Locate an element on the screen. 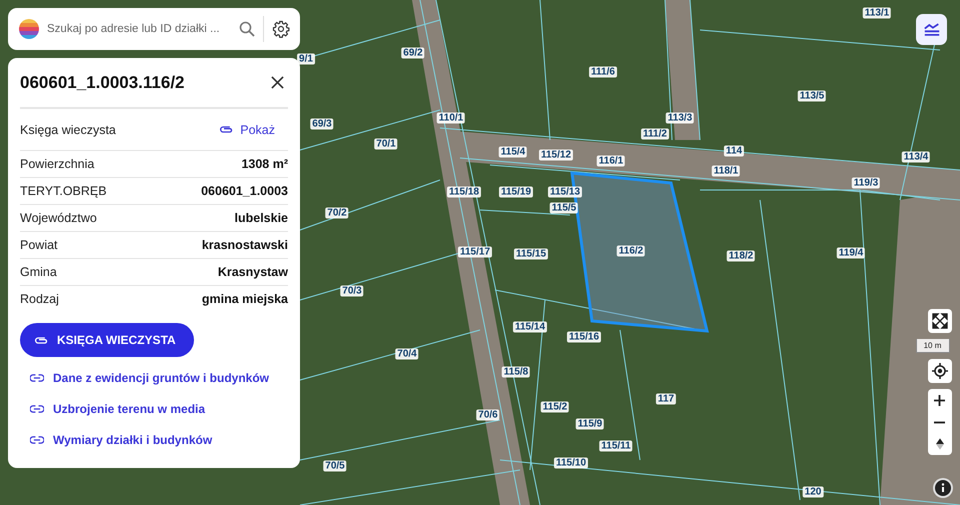  parcel-number: 69/3 is located at coordinates (322, 124).